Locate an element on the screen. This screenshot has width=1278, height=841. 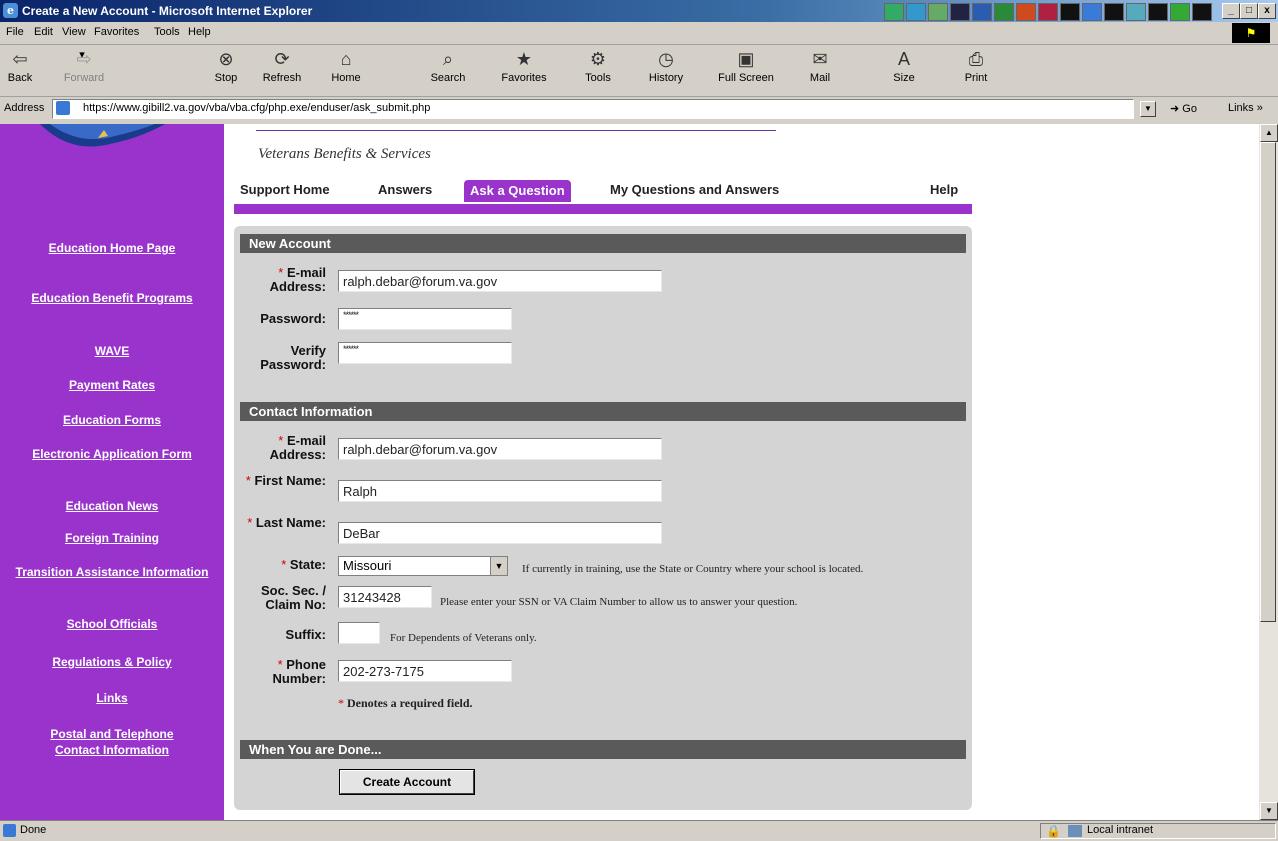
address-dropdown-icon: ▼ is located at coordinates (1148, 109).